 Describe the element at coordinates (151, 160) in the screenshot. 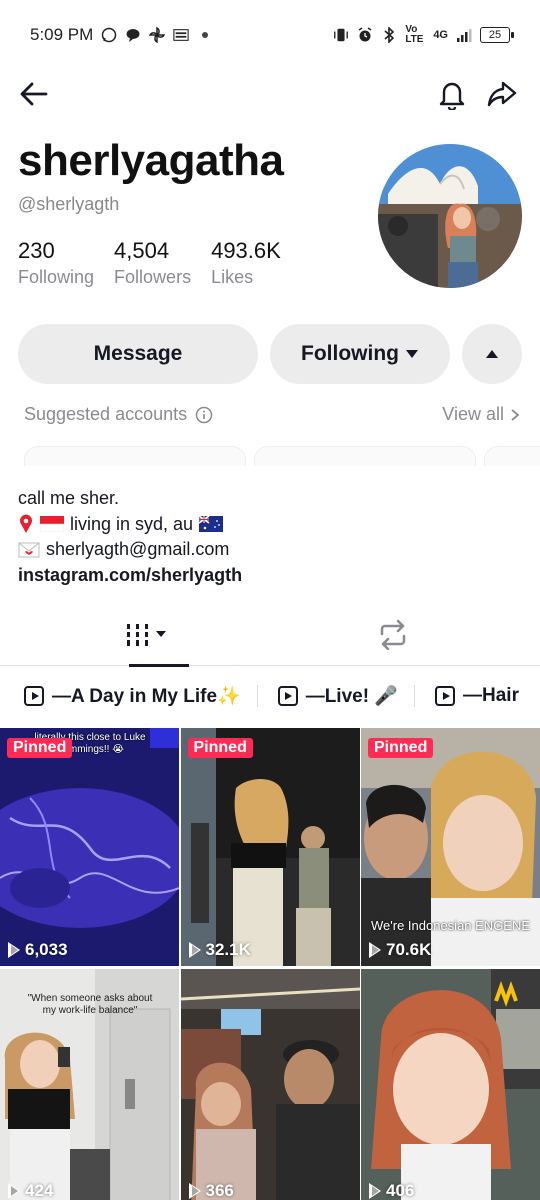

I see `profile-display-name: sherlyagatha` at that location.